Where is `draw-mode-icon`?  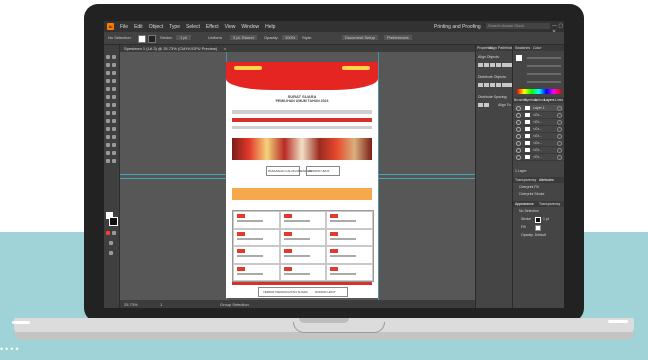 draw-mode-icon is located at coordinates (114, 233).